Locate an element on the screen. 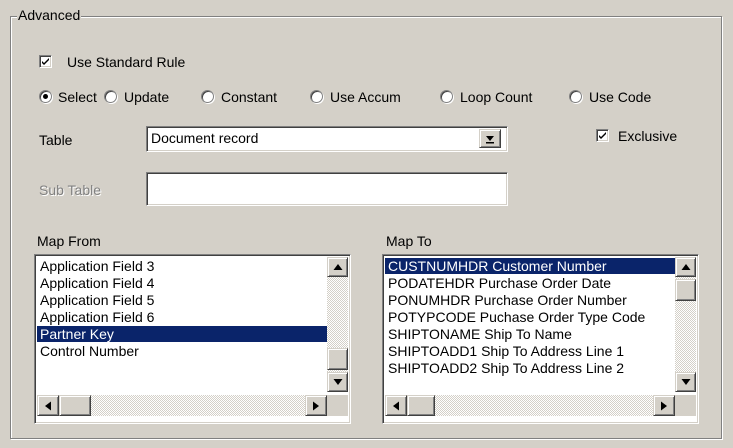 The height and width of the screenshot is (448, 733). radio-constant-label: Constant is located at coordinates (249, 97).